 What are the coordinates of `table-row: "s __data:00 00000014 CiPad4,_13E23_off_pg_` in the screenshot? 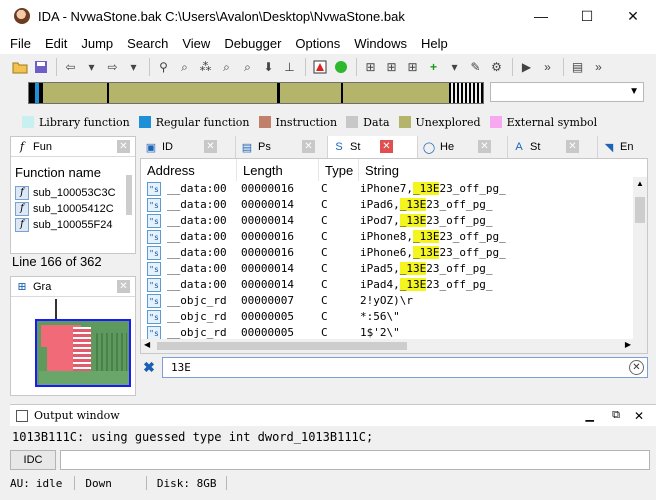 It's located at (386, 285).